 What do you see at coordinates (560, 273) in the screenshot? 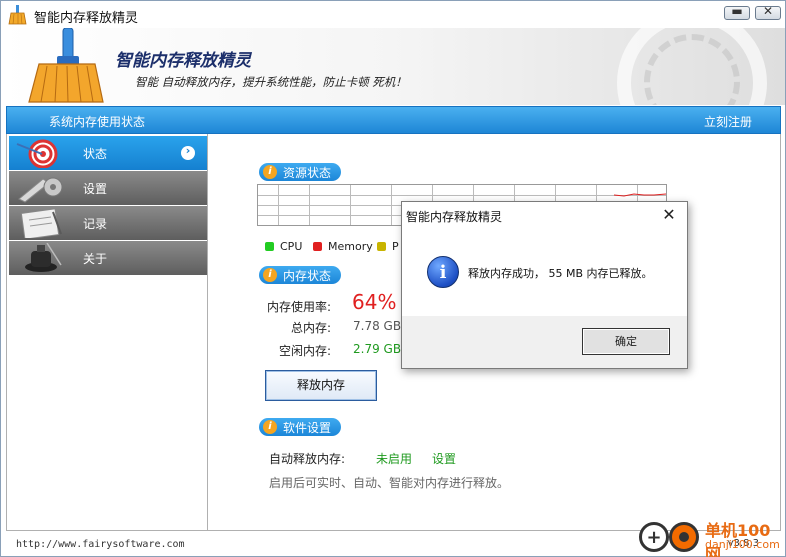
I see `dialog-message: 释放内存成功， 55 MB 内存已释放。` at bounding box center [560, 273].